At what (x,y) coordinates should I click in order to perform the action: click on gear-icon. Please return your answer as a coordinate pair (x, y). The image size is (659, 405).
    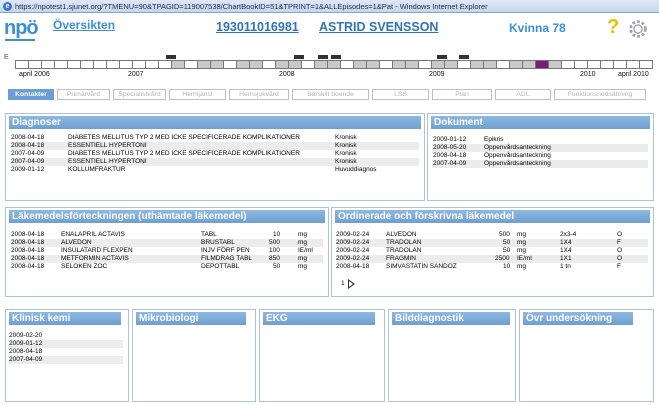
    Looking at the image, I should click on (638, 29).